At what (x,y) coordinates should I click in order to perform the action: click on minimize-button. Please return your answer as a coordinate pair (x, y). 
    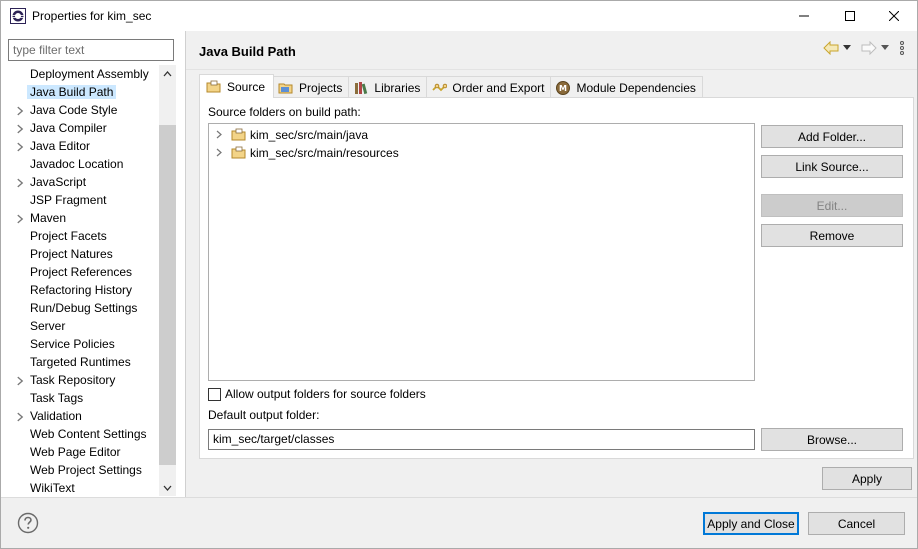
    Looking at the image, I should click on (804, 16).